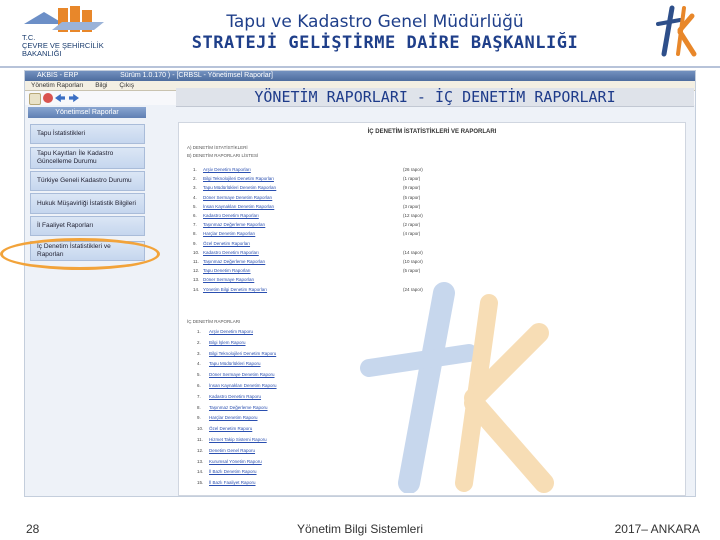 The image size is (720, 540). I want to click on report-row-stat: (2 rapor), so click(412, 225).